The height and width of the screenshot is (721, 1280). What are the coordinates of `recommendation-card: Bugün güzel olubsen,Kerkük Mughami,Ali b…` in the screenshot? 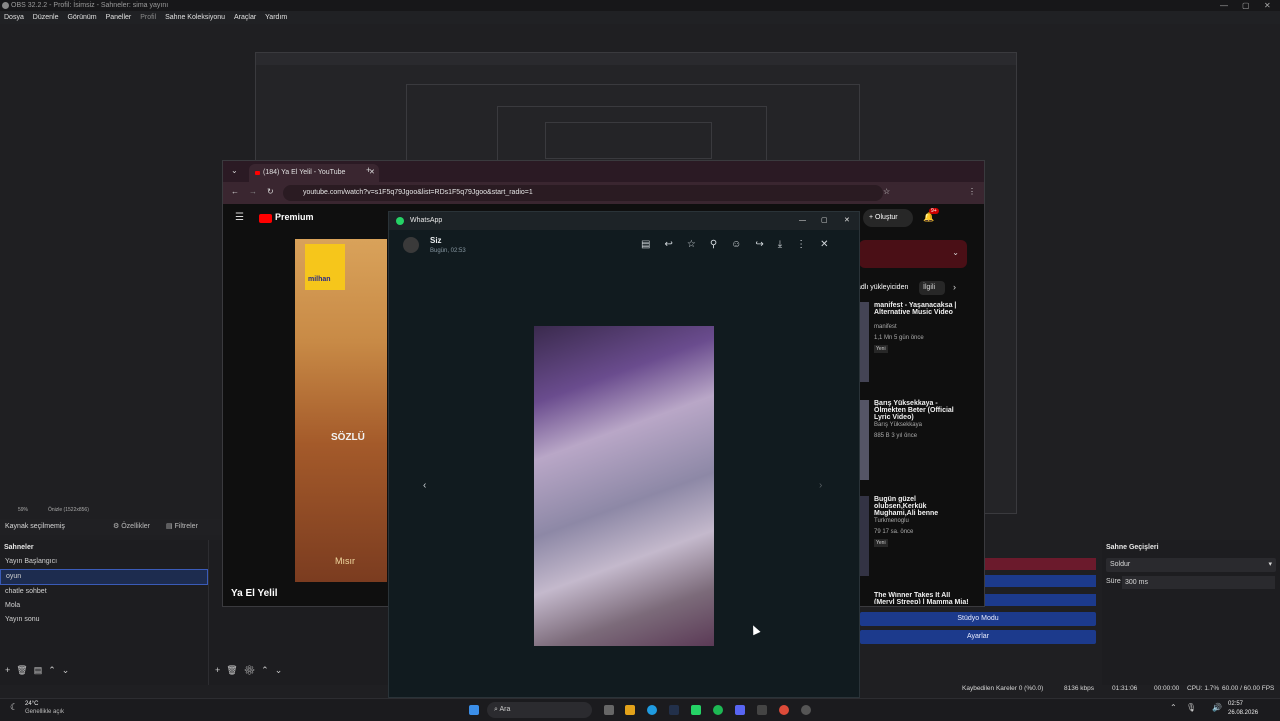 It's located at (914, 541).